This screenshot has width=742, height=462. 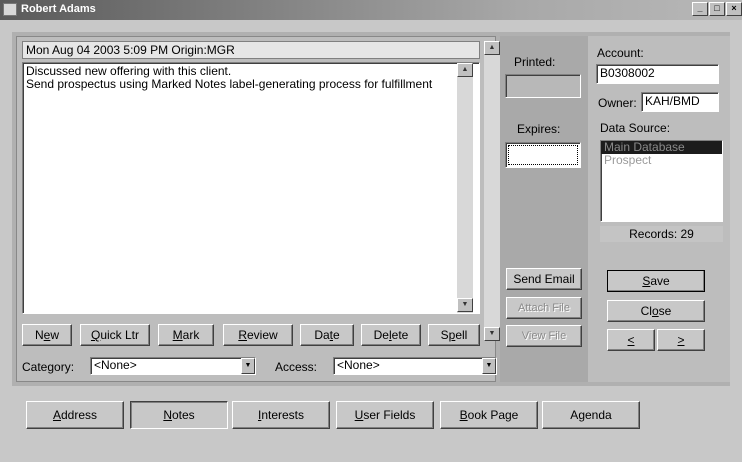 I want to click on send-email-button: Send Email, so click(x=544, y=279).